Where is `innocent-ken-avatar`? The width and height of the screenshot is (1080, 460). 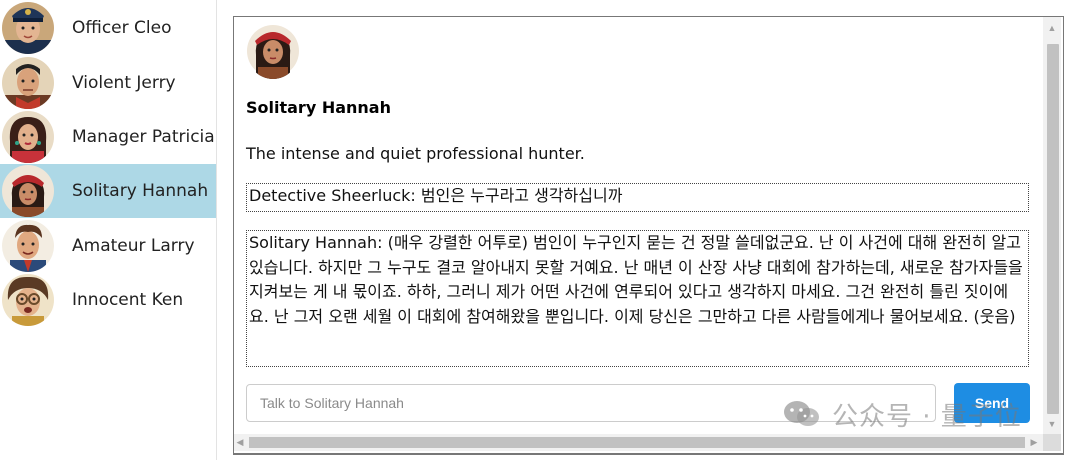 innocent-ken-avatar is located at coordinates (28, 300).